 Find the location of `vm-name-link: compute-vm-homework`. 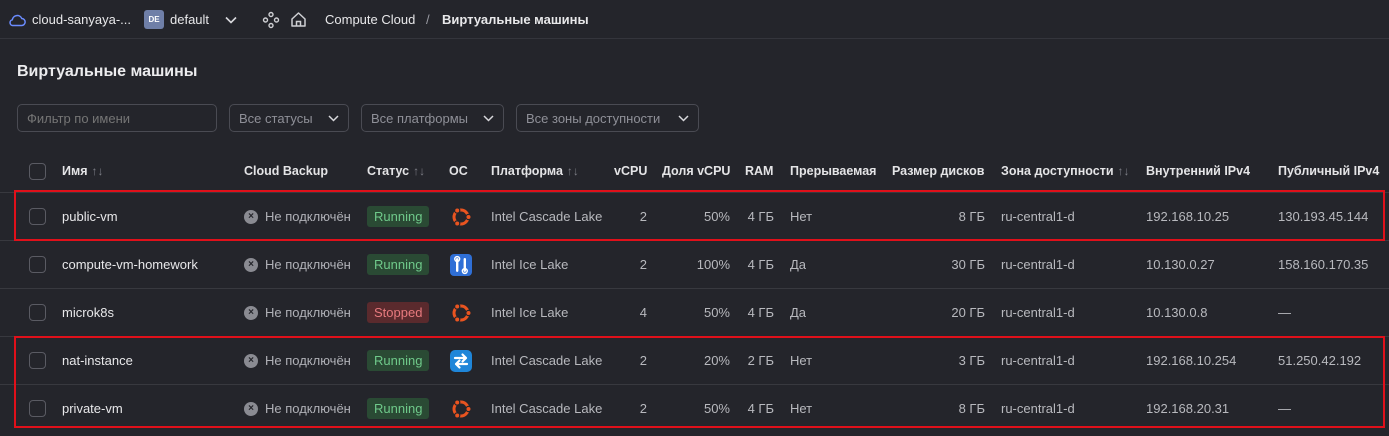

vm-name-link: compute-vm-homework is located at coordinates (130, 264).